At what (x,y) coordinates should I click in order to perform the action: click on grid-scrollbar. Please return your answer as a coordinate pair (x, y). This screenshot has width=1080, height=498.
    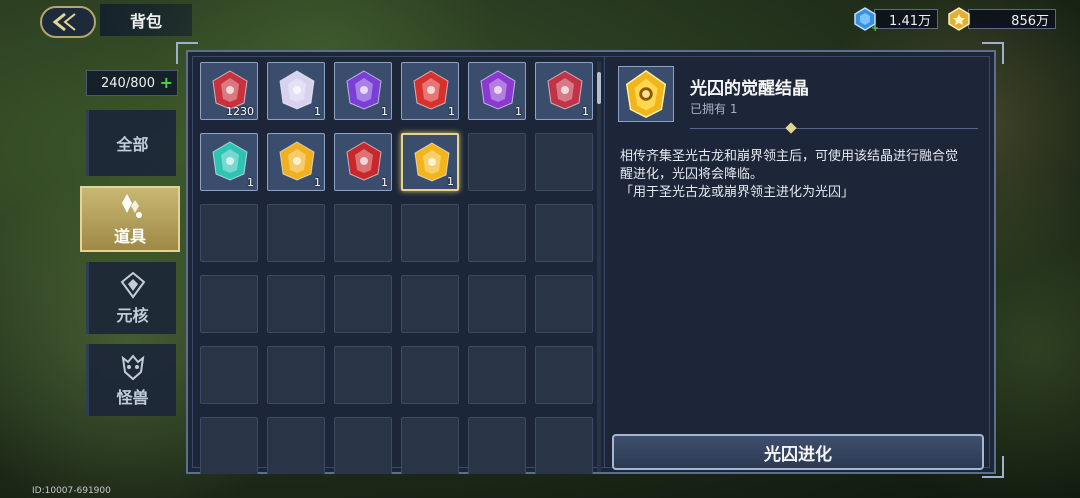
    Looking at the image, I should click on (599, 267).